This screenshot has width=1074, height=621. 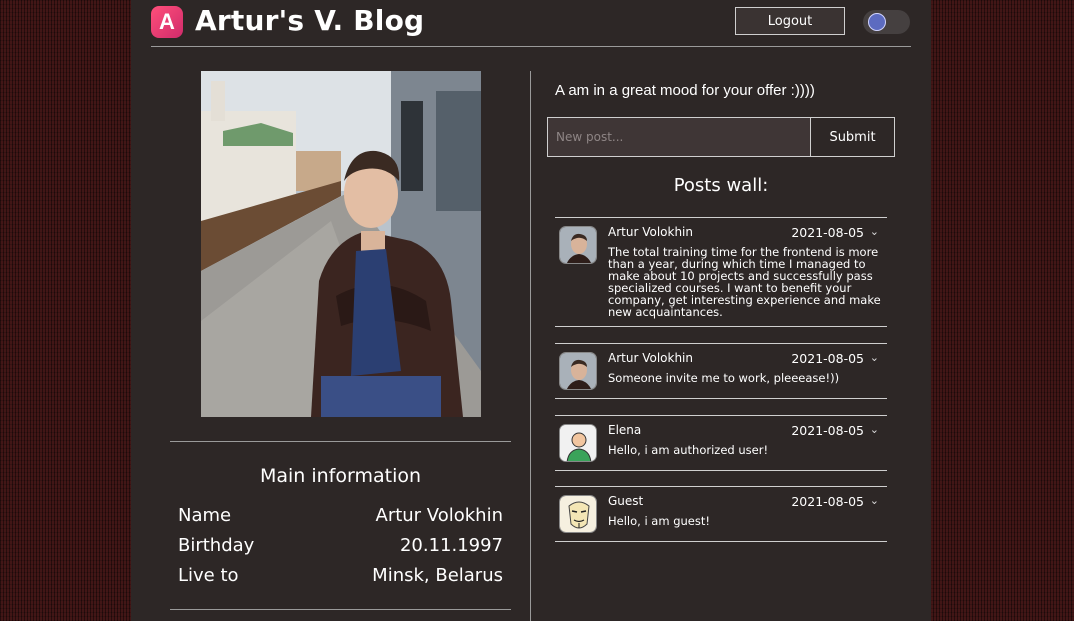 I want to click on mask-icon, so click(x=578, y=514).